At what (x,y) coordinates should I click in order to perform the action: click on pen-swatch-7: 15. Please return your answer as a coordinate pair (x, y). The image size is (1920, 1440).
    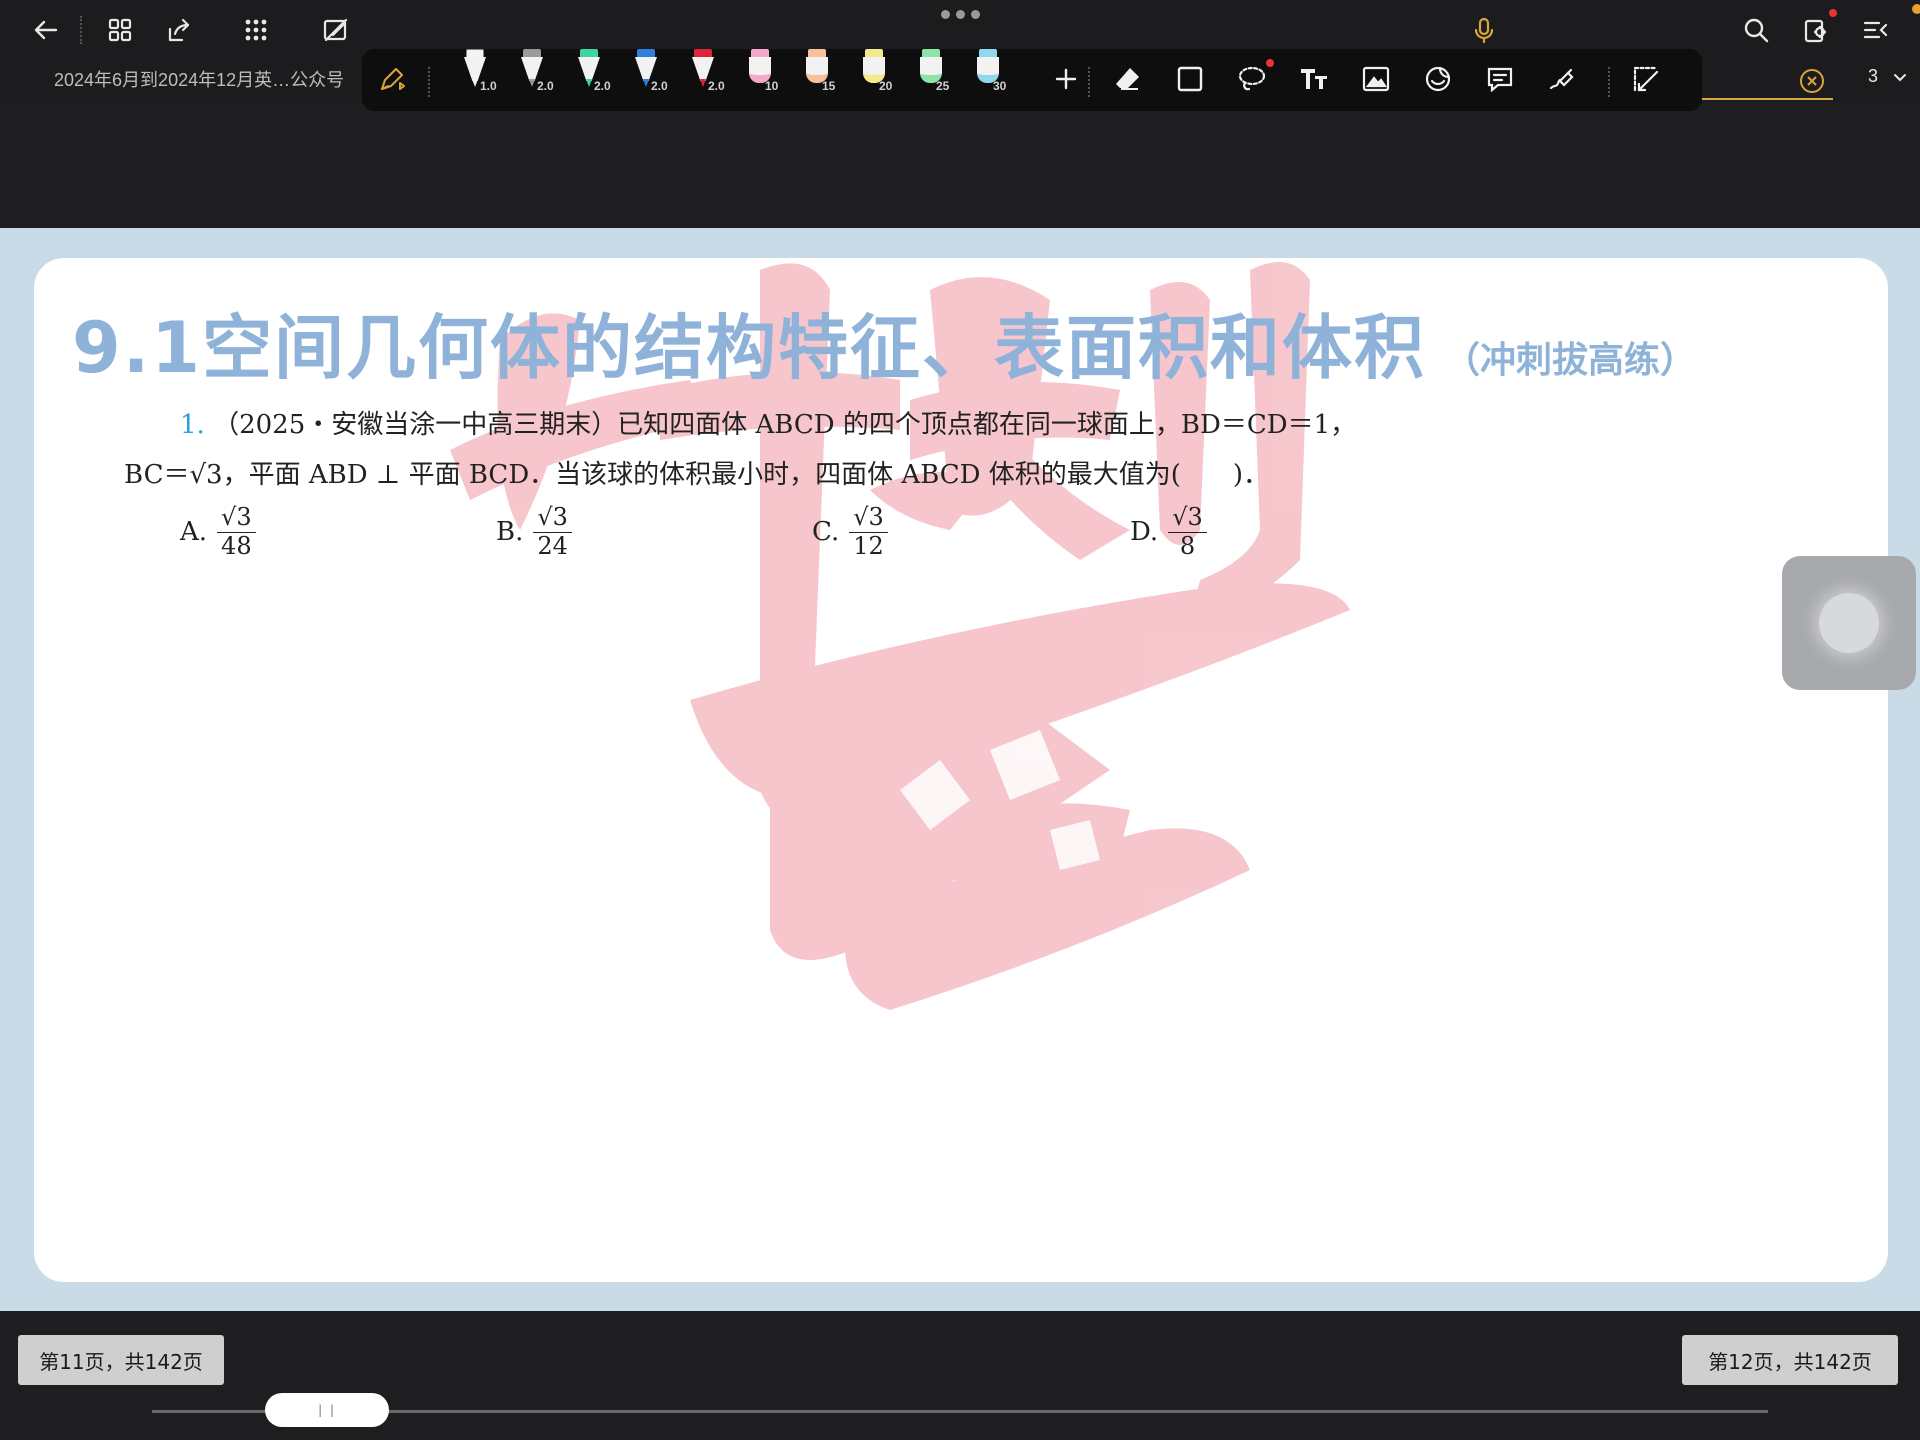
    Looking at the image, I should click on (820, 78).